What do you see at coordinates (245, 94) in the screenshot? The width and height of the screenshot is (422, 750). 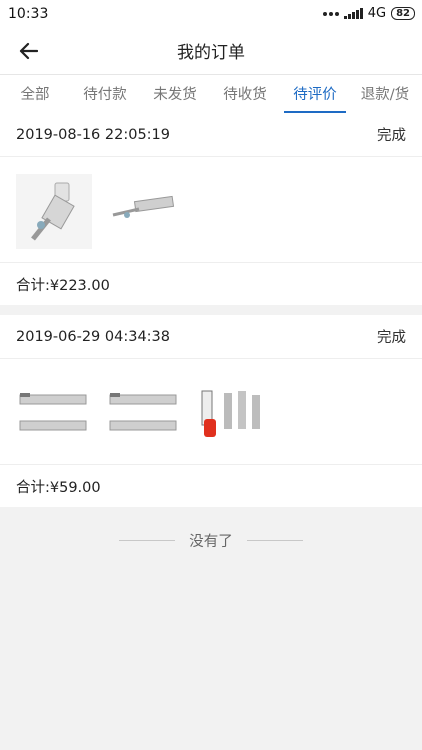 I see `tab-pending-receipt: 待收货` at bounding box center [245, 94].